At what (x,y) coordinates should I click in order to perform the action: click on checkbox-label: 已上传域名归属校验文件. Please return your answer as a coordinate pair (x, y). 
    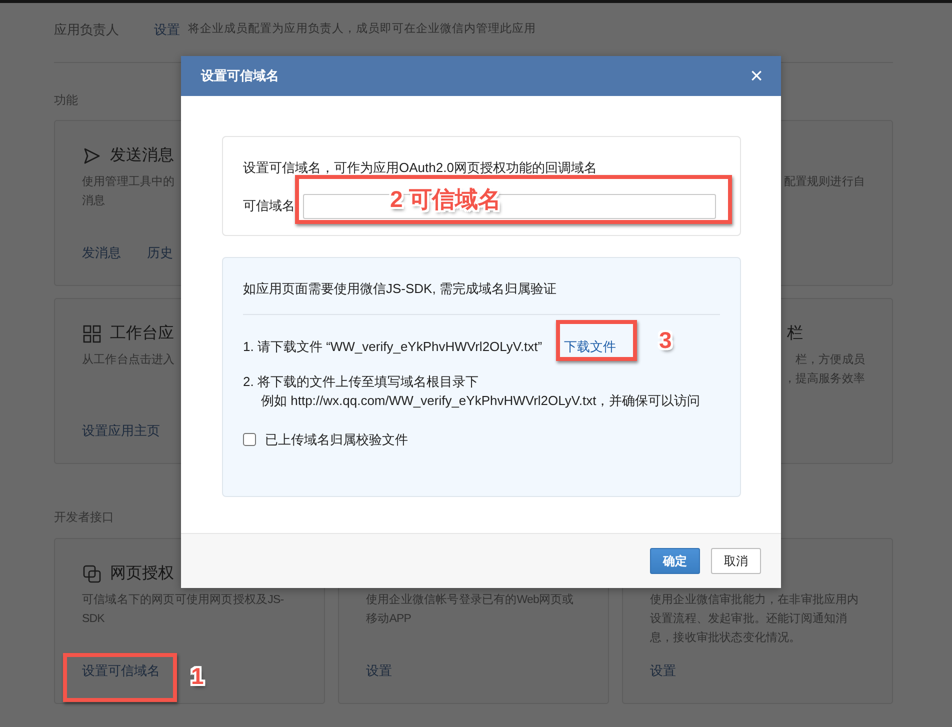
    Looking at the image, I should click on (336, 440).